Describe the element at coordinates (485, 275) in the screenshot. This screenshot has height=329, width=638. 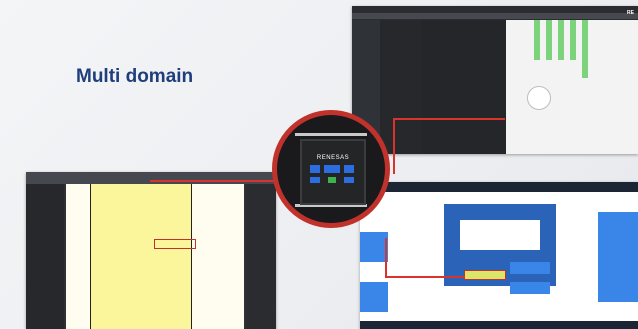
I see `highlighted-signal` at that location.